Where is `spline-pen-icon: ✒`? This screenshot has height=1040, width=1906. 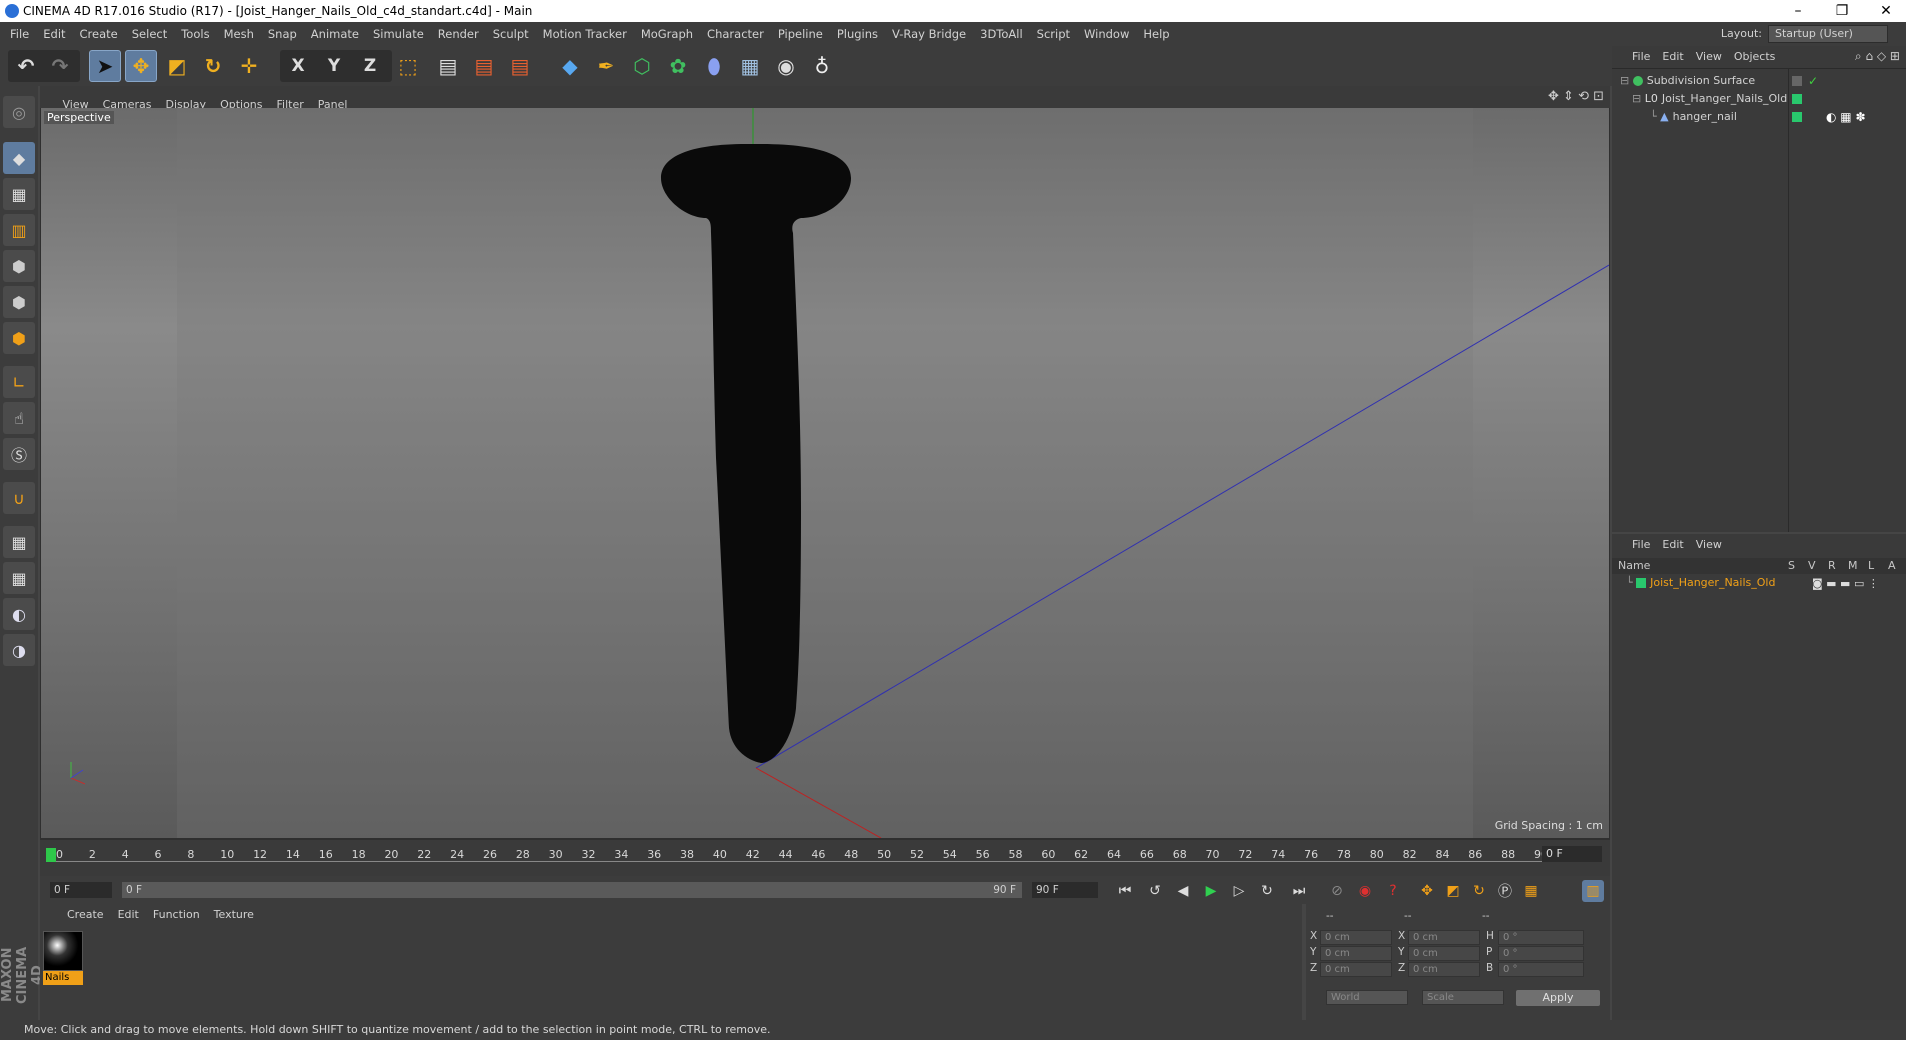
spline-pen-icon: ✒ is located at coordinates (606, 66).